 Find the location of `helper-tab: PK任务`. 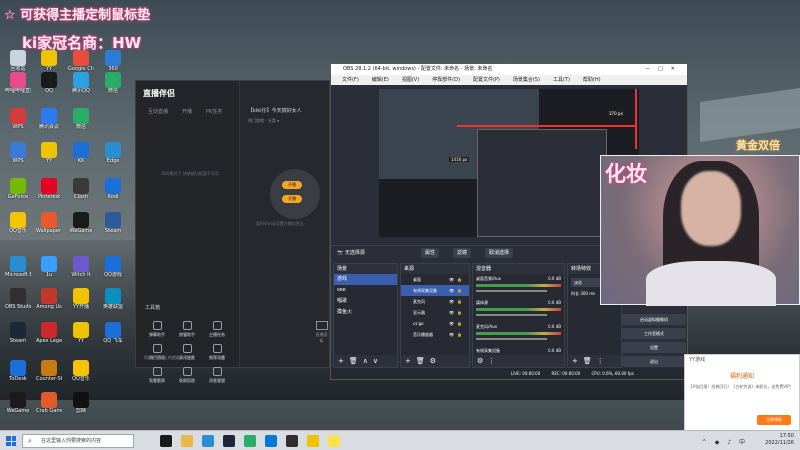

helper-tab: PK任务 is located at coordinates (214, 111).